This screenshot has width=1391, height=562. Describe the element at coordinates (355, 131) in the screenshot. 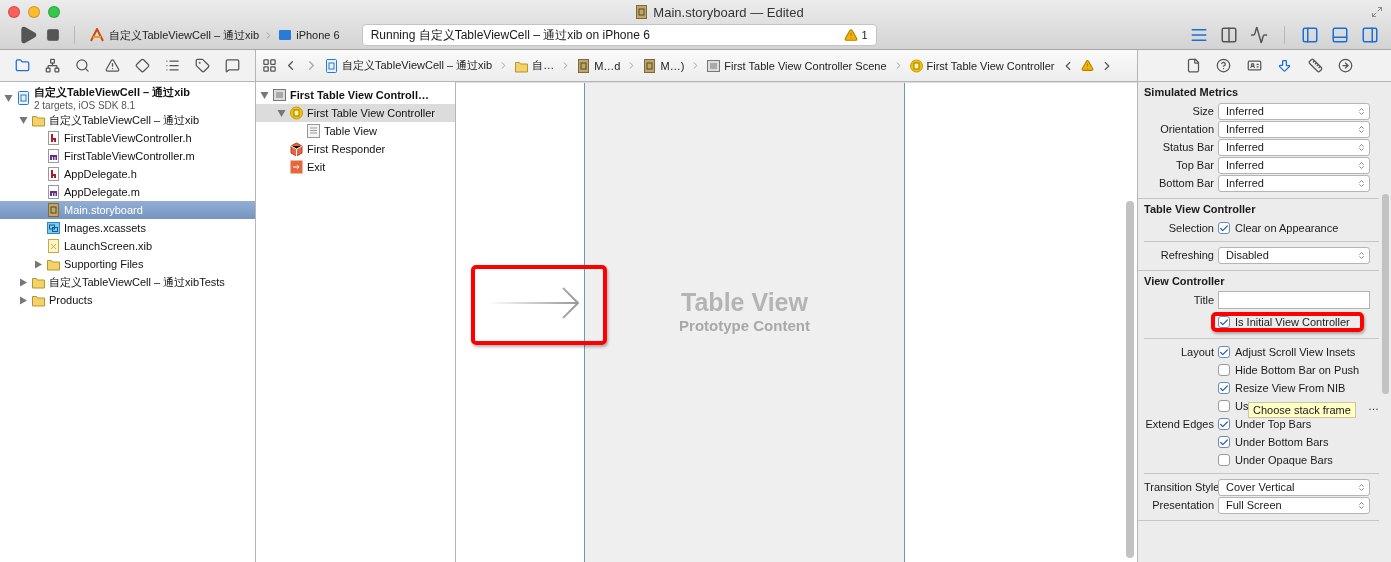

I see `tree-item: Table View` at that location.